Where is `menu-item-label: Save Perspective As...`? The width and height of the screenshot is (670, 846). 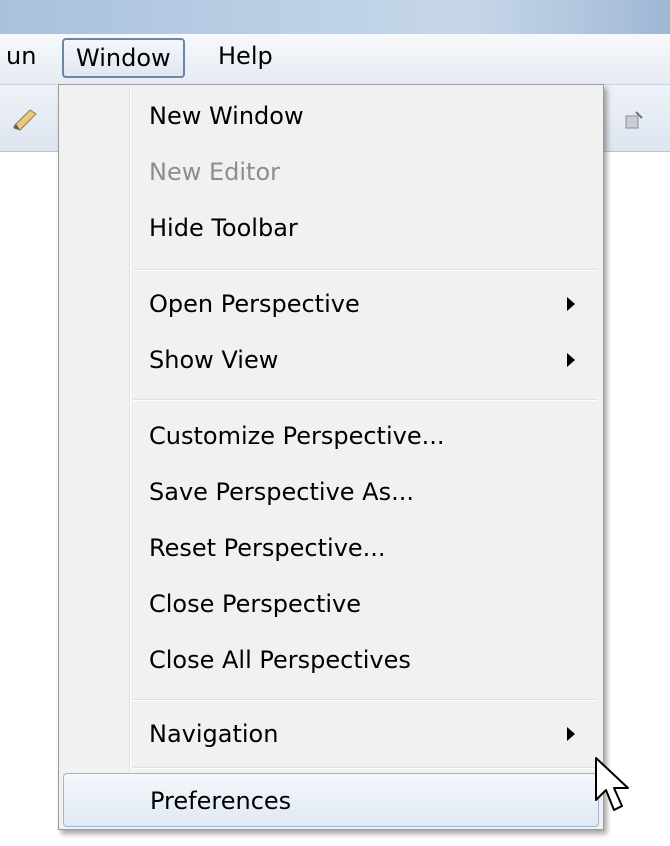 menu-item-label: Save Perspective As... is located at coordinates (281, 492).